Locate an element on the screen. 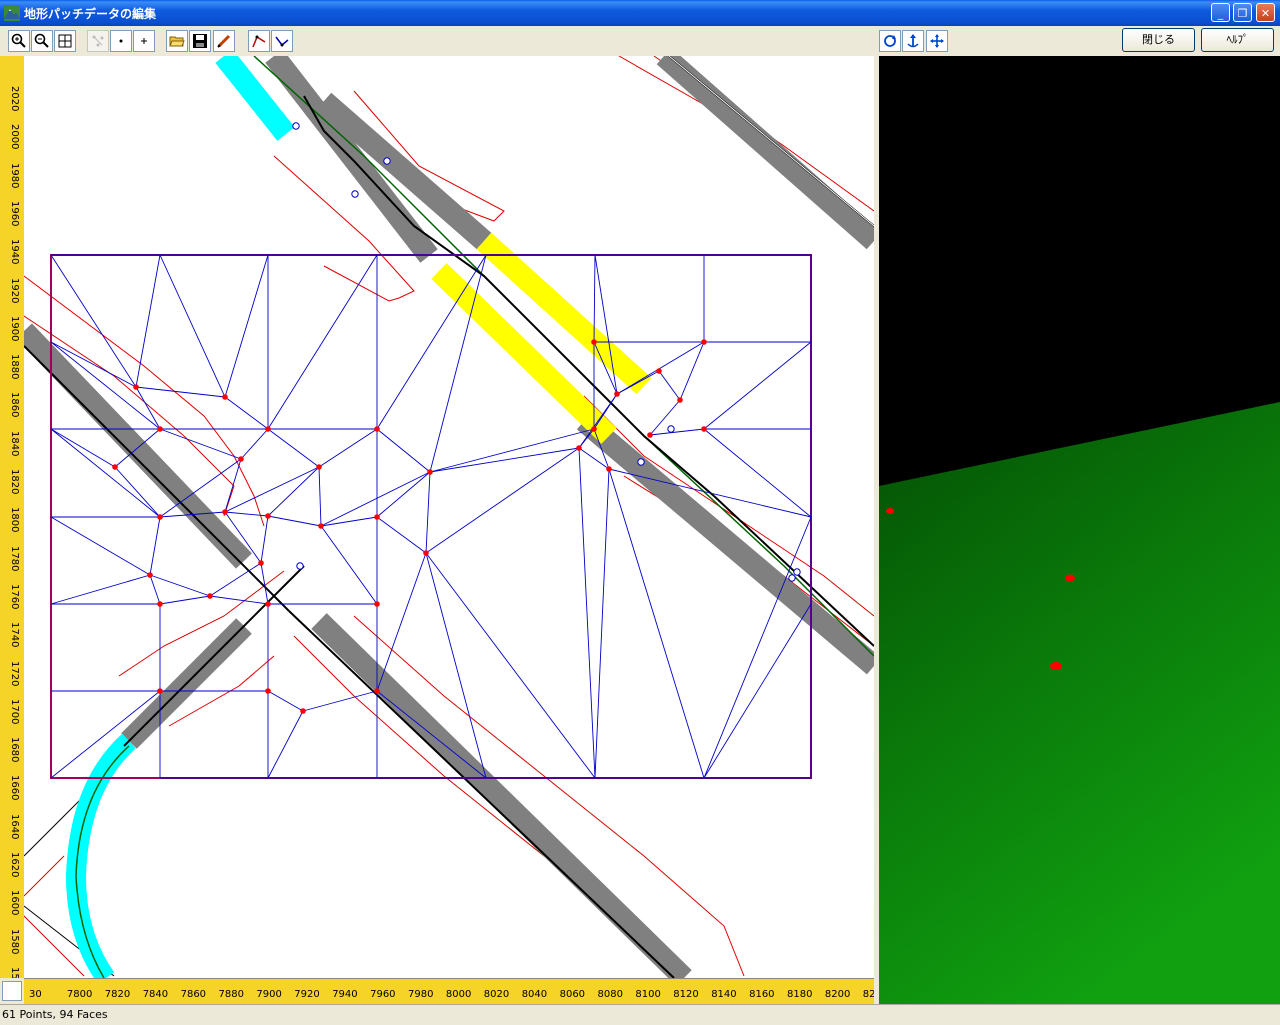 This screenshot has width=1280, height=1025. close-button: 閉じる is located at coordinates (1158, 40).